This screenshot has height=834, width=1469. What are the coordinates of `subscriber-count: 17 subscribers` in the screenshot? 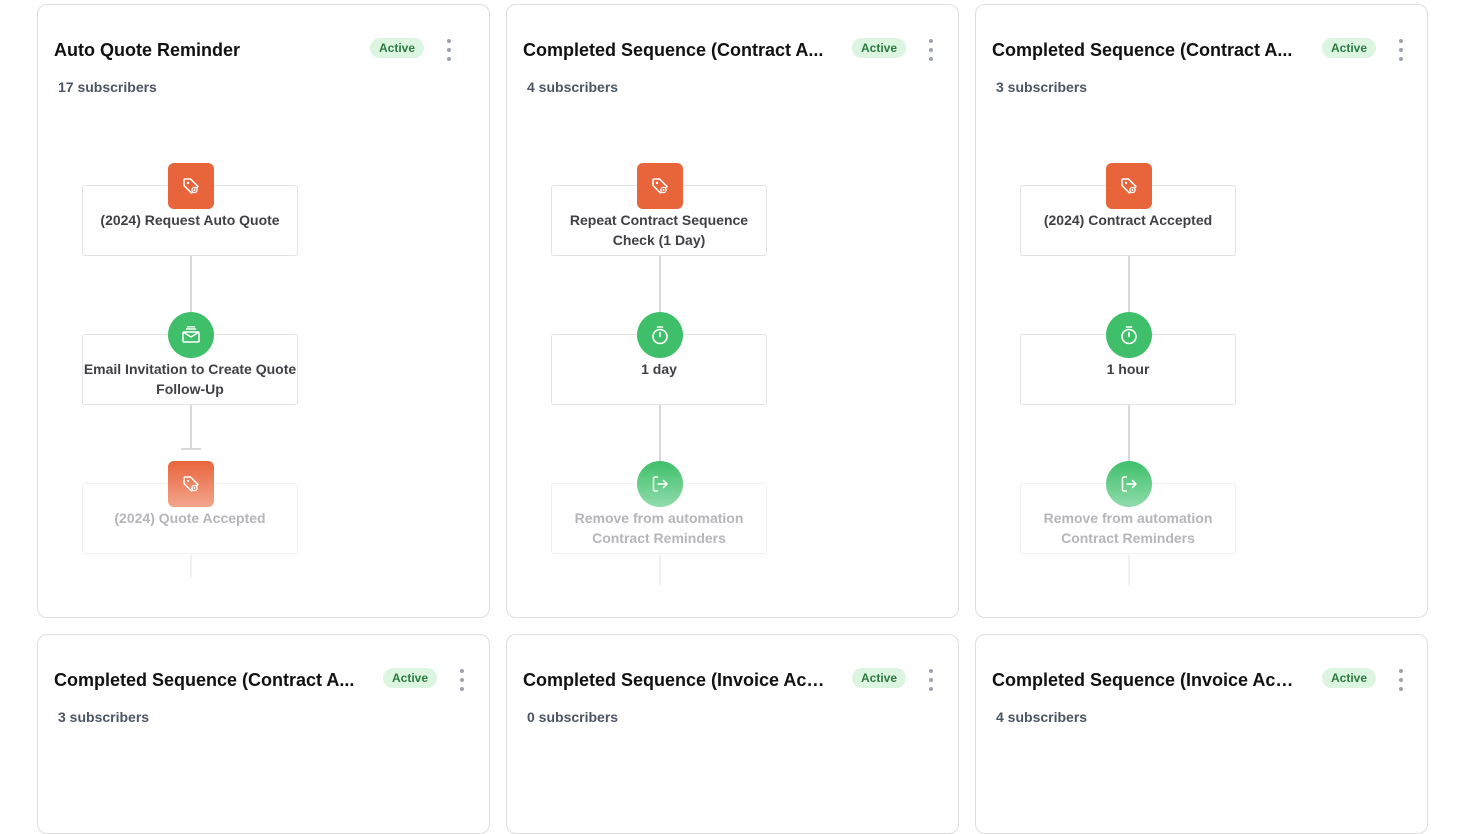 It's located at (107, 87).